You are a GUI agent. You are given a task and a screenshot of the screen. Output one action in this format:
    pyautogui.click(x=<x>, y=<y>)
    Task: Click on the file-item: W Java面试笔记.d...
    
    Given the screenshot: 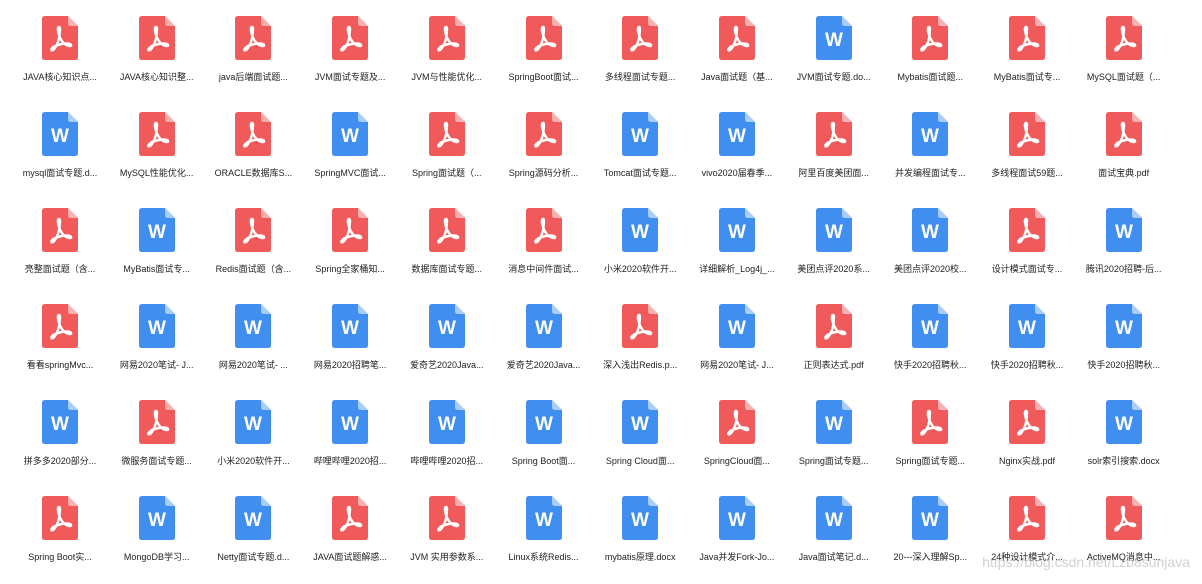 What is the action you would take?
    pyautogui.click(x=834, y=540)
    